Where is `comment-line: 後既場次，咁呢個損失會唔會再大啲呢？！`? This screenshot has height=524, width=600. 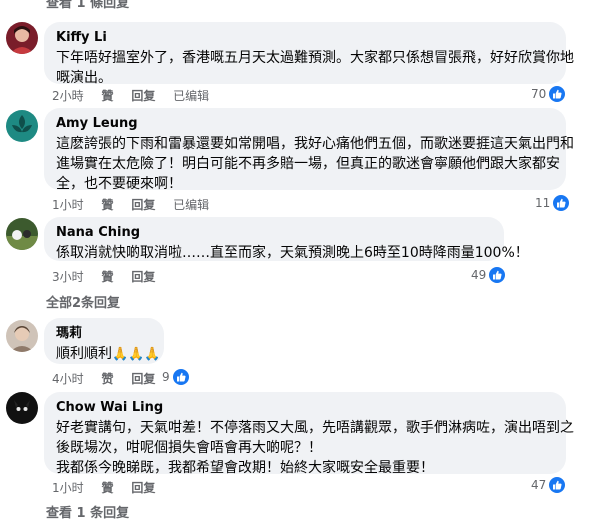
comment-line: 後既場次，咁呢個損失會唔會再大啲呢？！ is located at coordinates (189, 448).